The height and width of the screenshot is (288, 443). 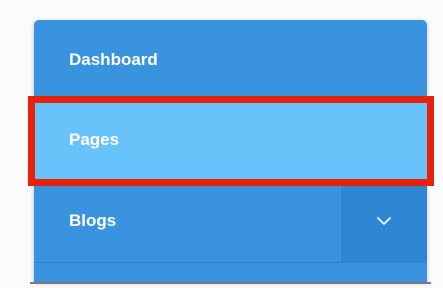 I want to click on sidebar-item-label: Blogs, so click(x=93, y=220).